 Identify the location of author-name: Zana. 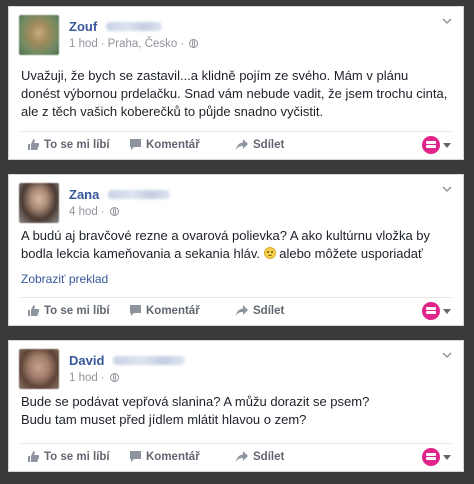
(84, 194).